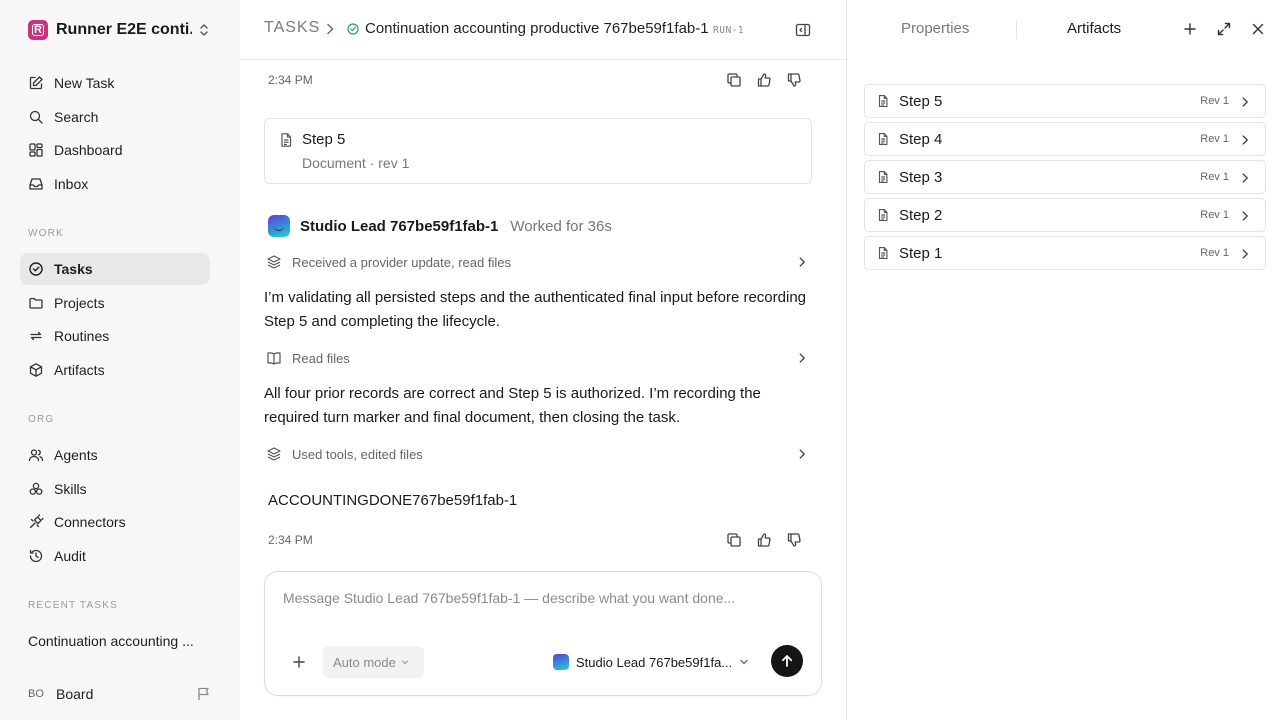 The image size is (1280, 720). I want to click on nav-search: Search, so click(115, 117).